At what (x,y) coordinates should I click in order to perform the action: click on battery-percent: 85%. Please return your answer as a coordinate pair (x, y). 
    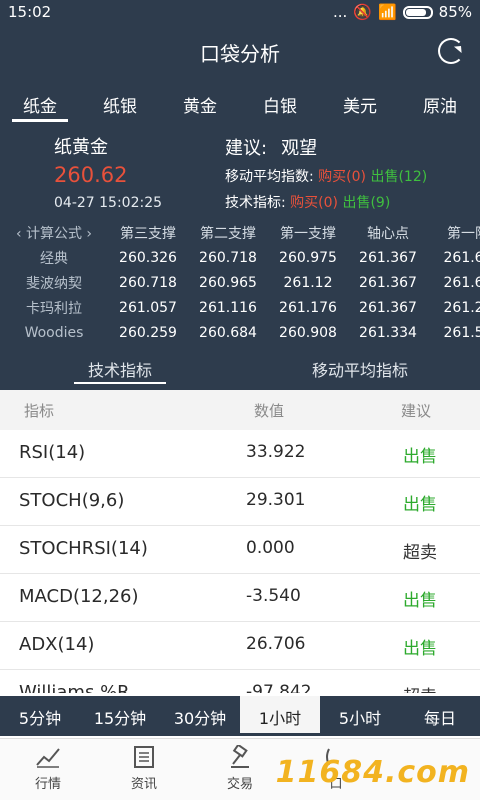
    Looking at the image, I should click on (455, 12).